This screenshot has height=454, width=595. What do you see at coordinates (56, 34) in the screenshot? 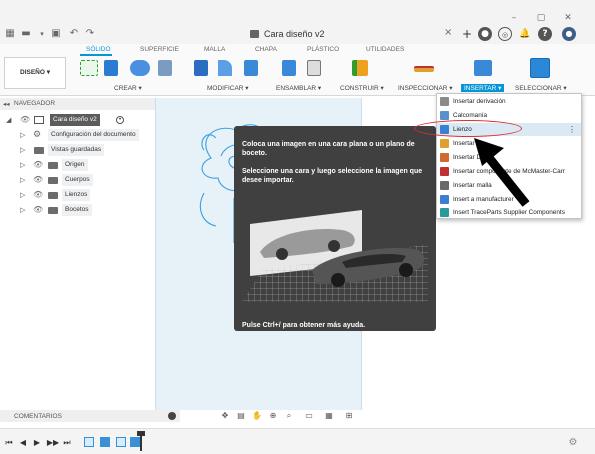
I see `save-icon: ▣` at bounding box center [56, 34].